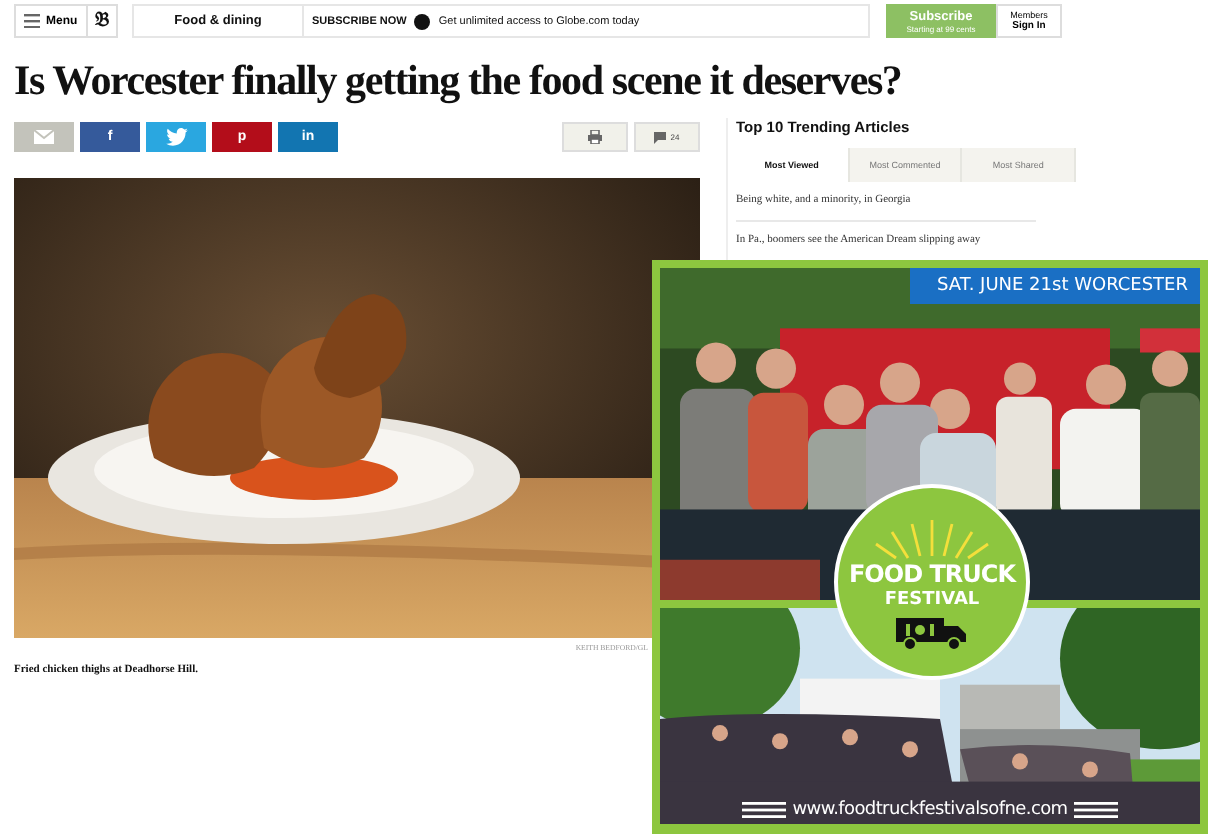 The height and width of the screenshot is (834, 1208). Describe the element at coordinates (1054, 286) in the screenshot. I see `date-banner: SAT. JUNE 21st WORCESTER` at that location.